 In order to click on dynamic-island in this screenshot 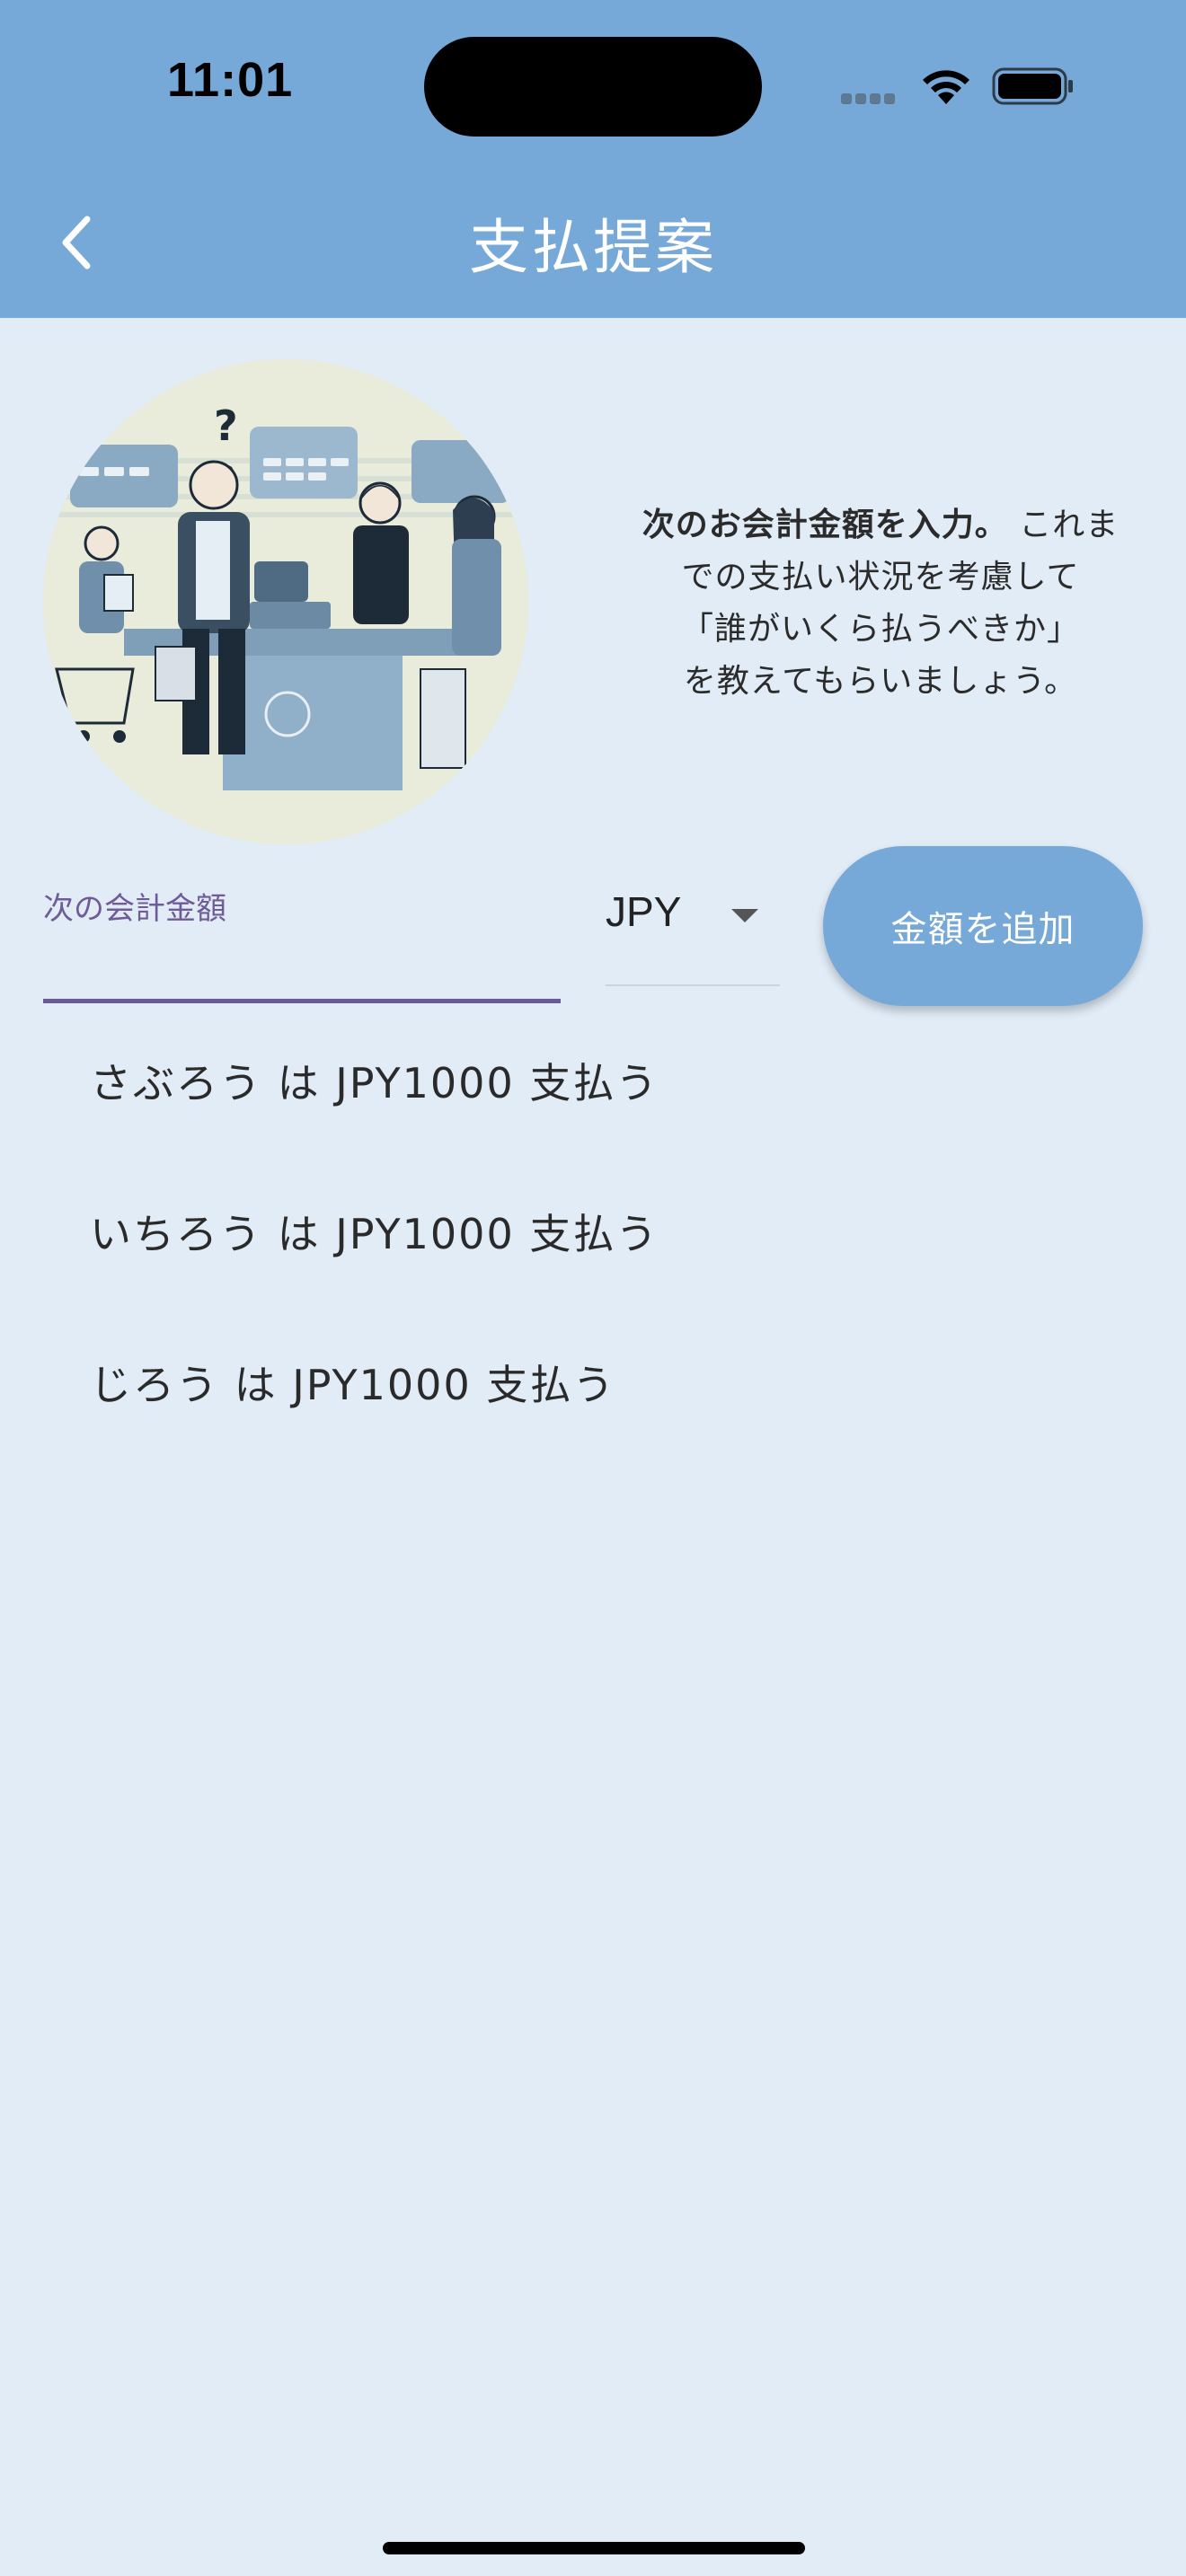, I will do `click(593, 87)`.